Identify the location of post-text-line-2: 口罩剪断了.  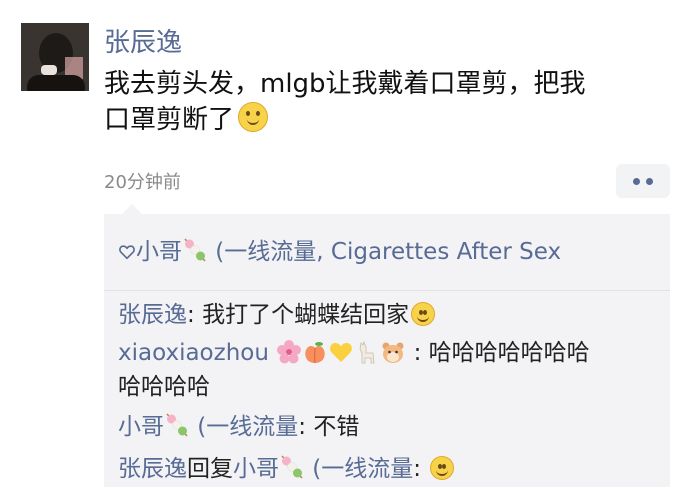
(384, 120).